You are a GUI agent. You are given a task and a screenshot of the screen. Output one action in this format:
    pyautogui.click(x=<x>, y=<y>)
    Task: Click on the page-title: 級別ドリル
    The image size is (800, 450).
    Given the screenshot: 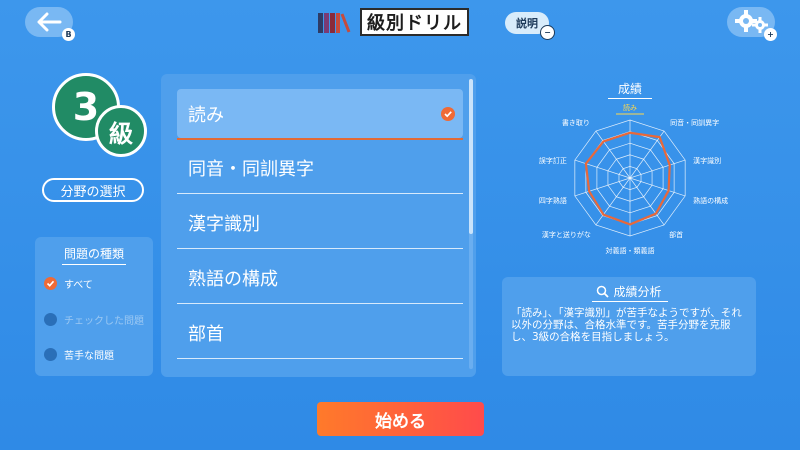 What is the action you would take?
    pyautogui.click(x=414, y=23)
    